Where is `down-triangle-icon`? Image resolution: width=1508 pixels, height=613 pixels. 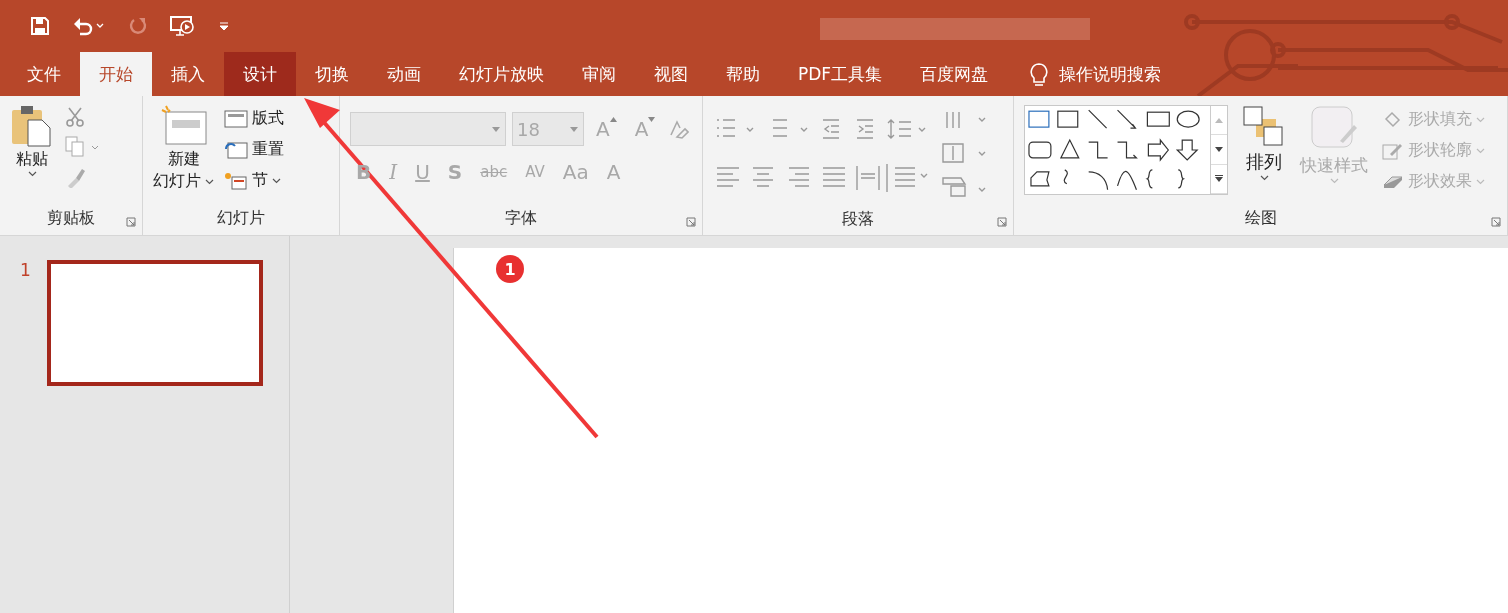
down-triangle-icon is located at coordinates (652, 119).